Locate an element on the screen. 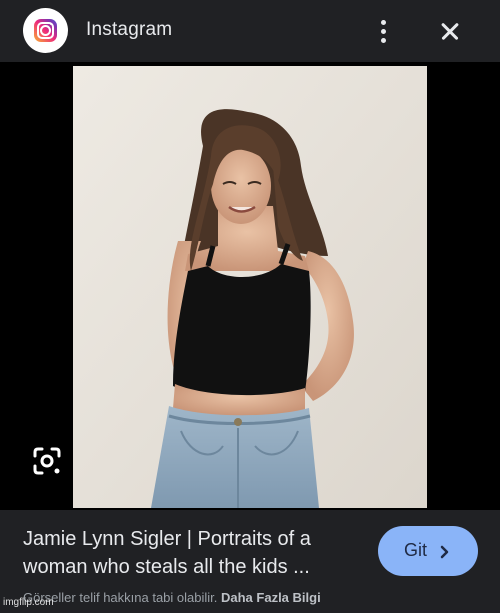 The width and height of the screenshot is (500, 613). learn-more-link: Daha Fazla Bilgi is located at coordinates (271, 597).